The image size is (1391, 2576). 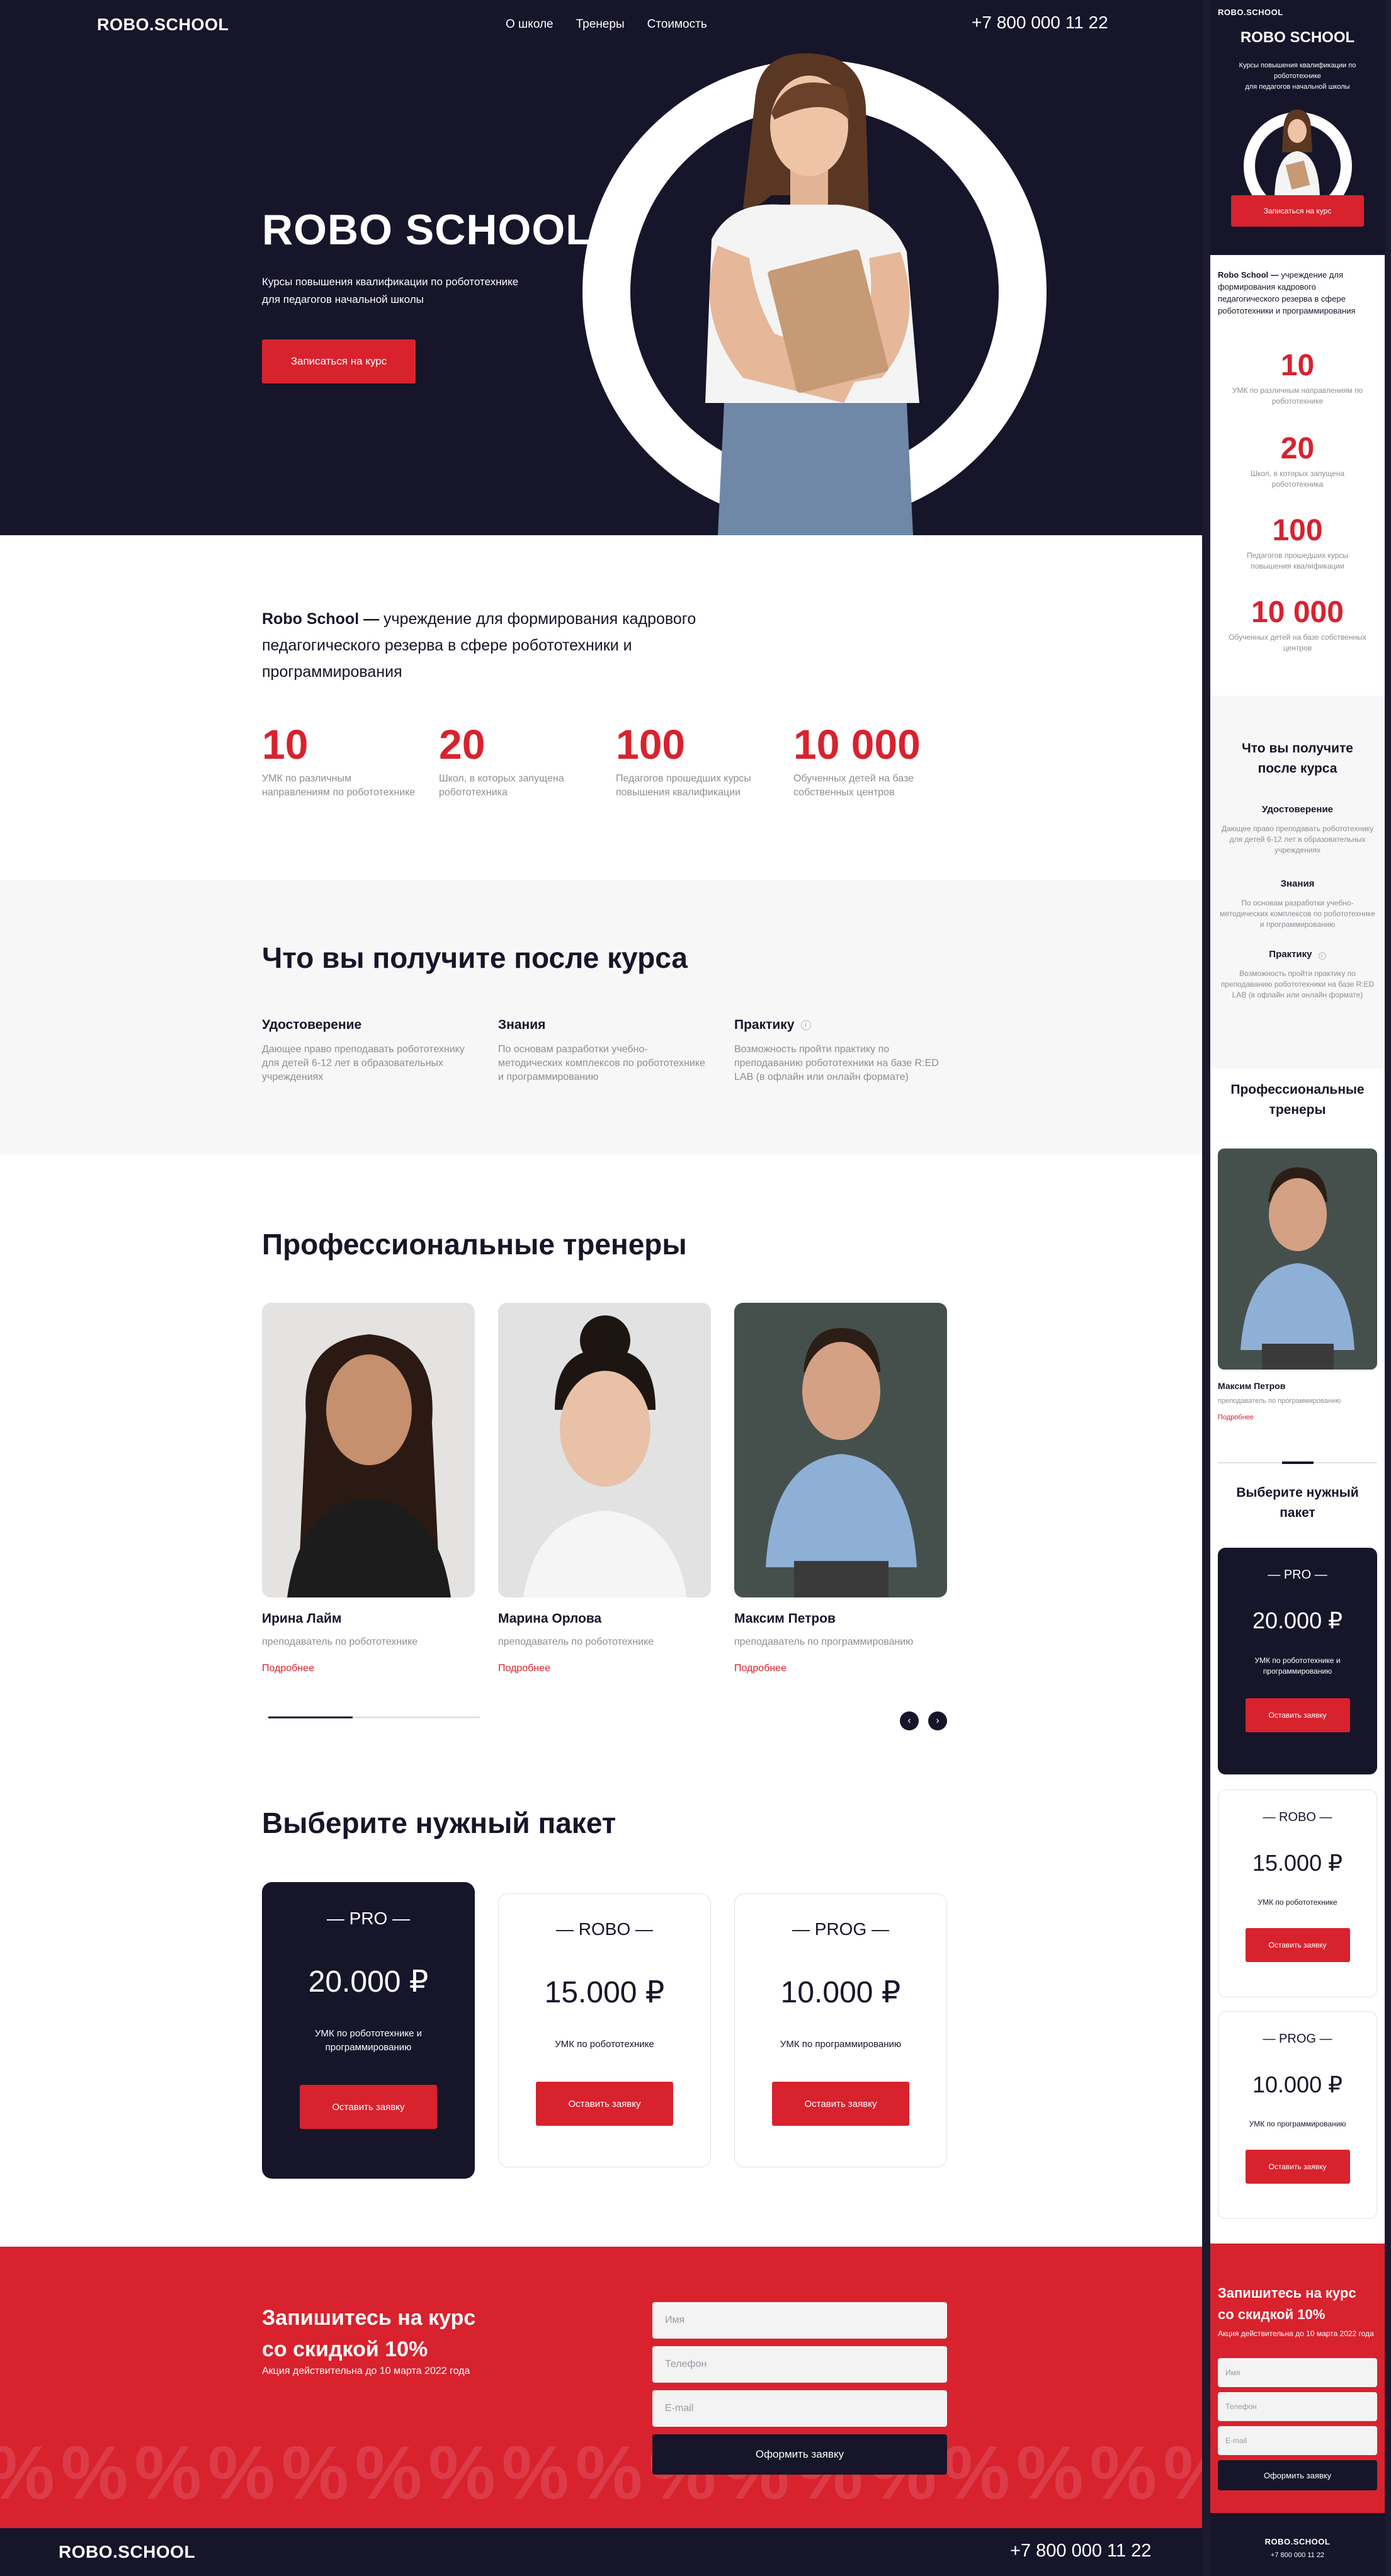 What do you see at coordinates (857, 744) in the screenshot?
I see `stat-value: 10 000` at bounding box center [857, 744].